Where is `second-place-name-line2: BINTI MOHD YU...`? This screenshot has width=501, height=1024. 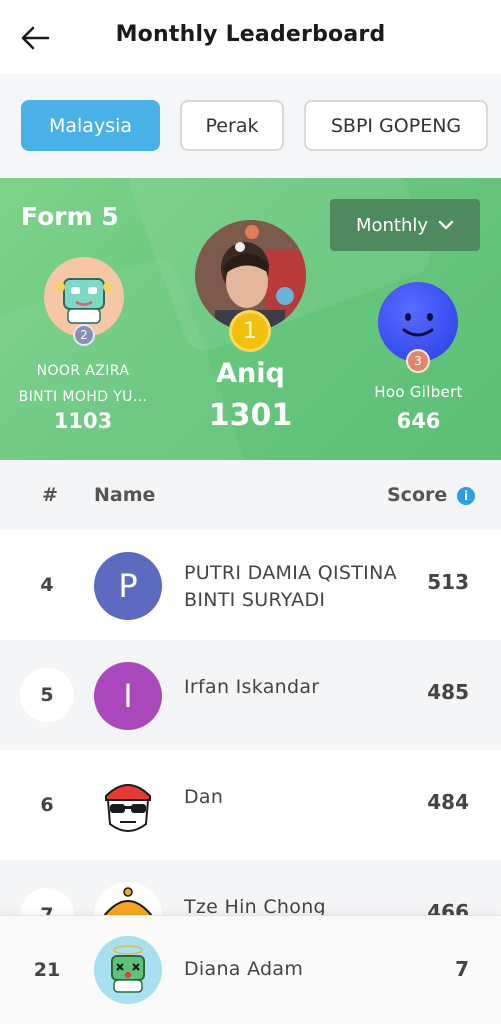
second-place-name-line2: BINTI MOHD YU... is located at coordinates (83, 397).